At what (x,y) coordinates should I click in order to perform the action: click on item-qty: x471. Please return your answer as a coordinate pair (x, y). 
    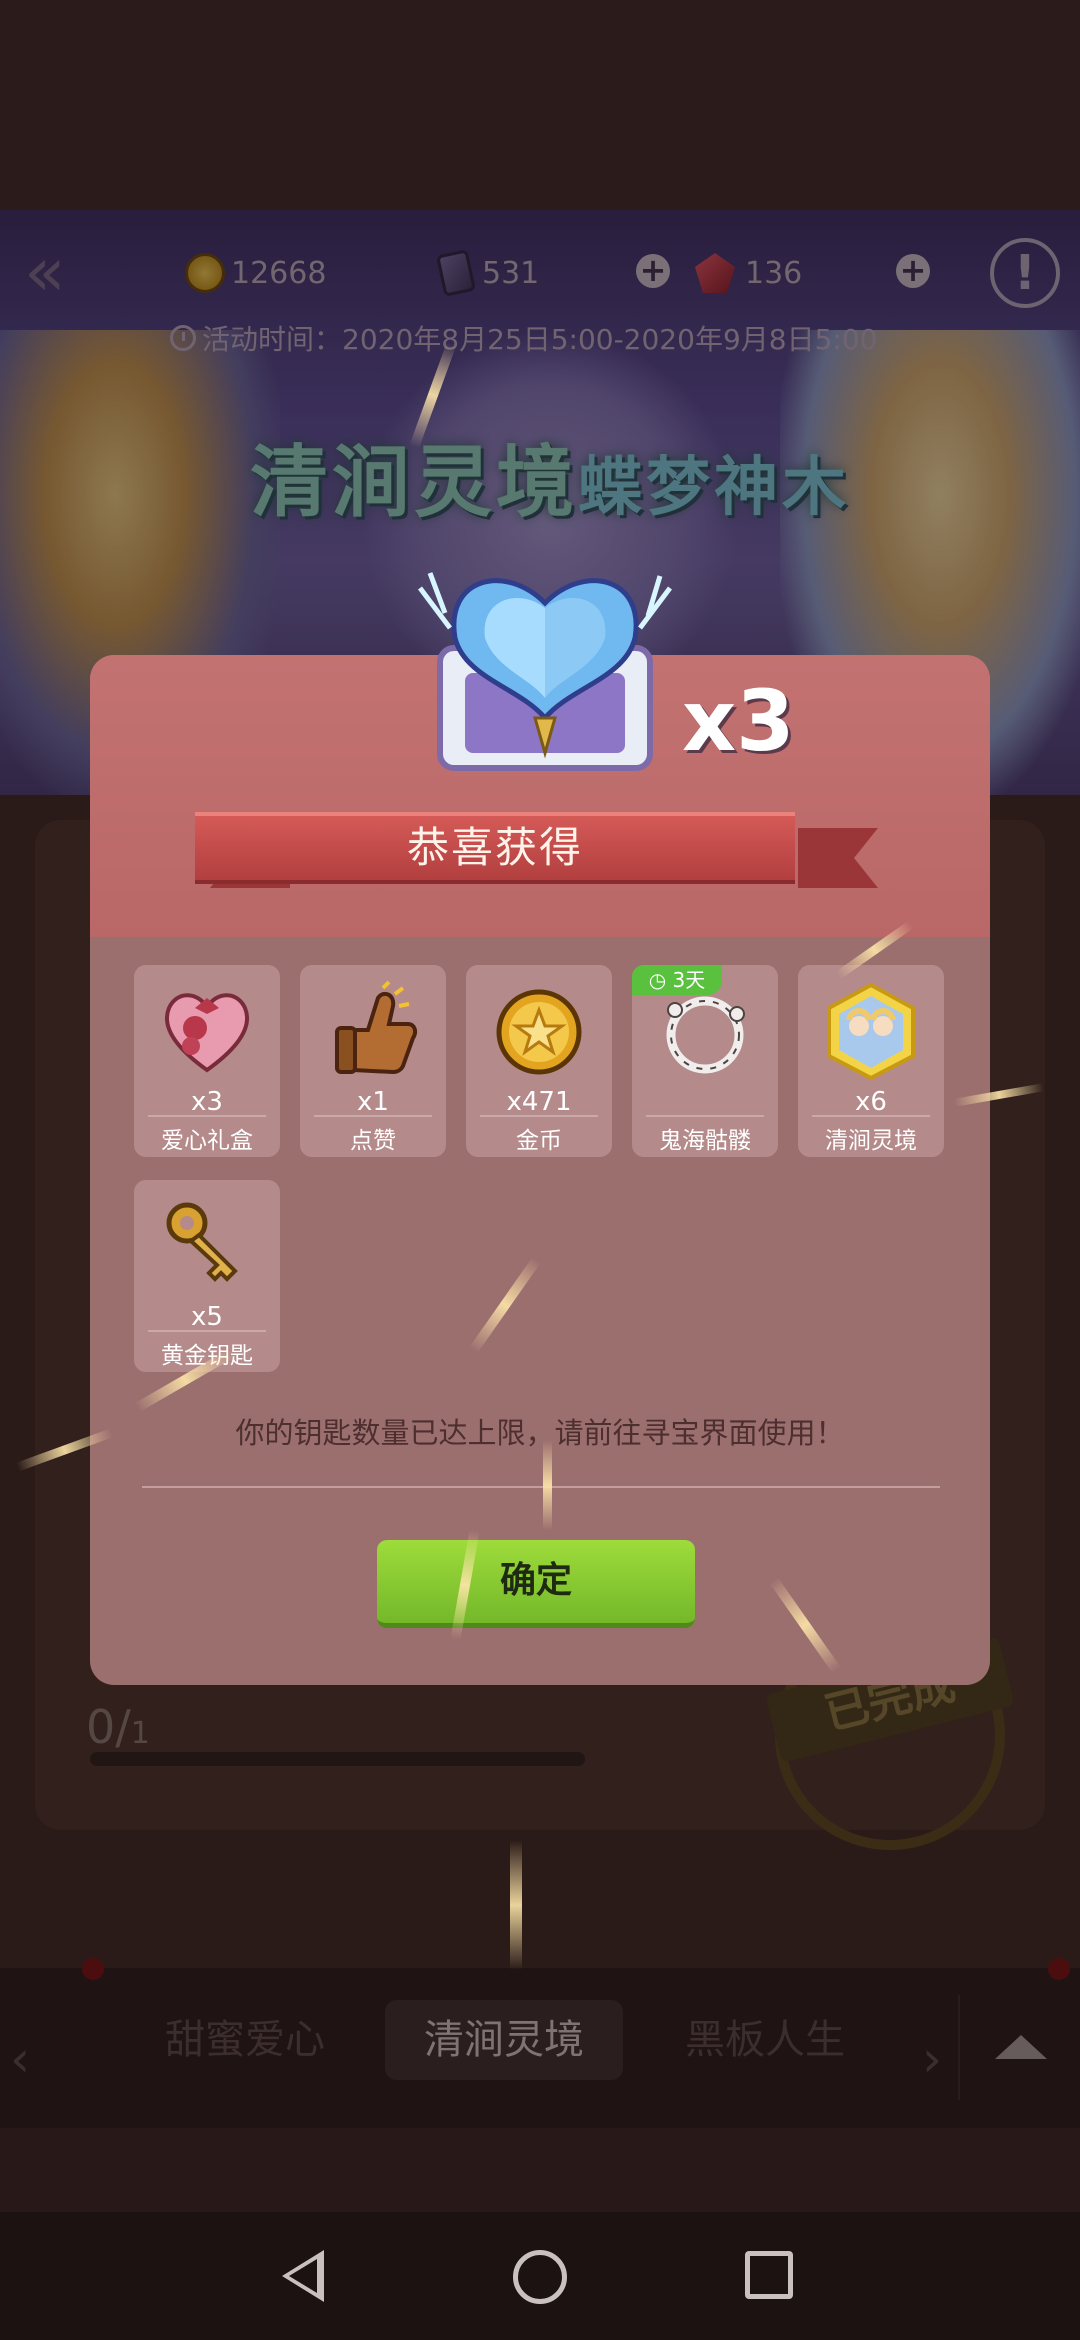
    Looking at the image, I should click on (539, 1102).